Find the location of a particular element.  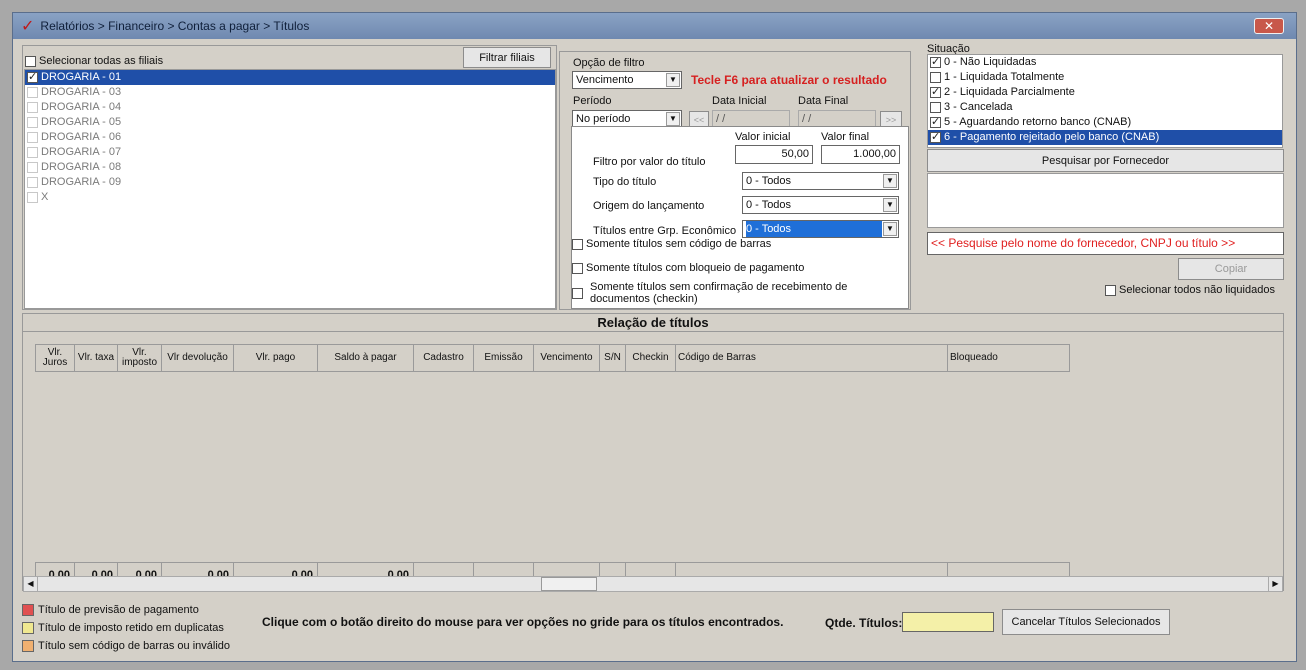

situation-item: 0 - Não Liquidadas is located at coordinates (1105, 62).